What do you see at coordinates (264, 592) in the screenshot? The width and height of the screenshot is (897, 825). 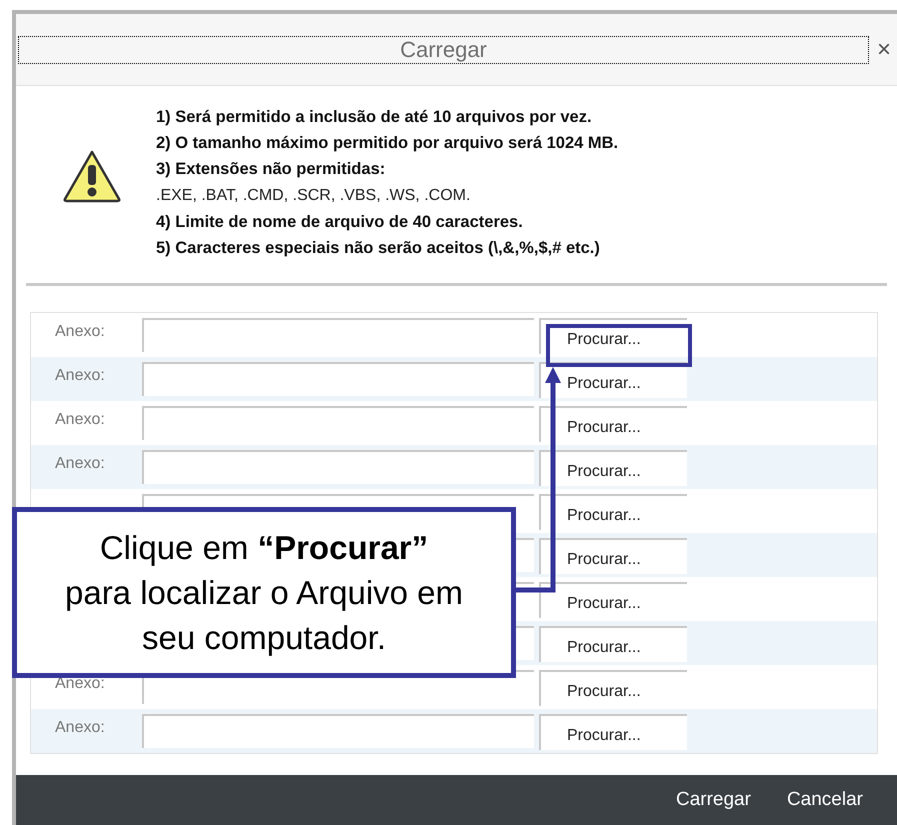 I see `annotation-tooltip: Clique em “Procurar” para localizar o Arquivo em seu computador.` at bounding box center [264, 592].